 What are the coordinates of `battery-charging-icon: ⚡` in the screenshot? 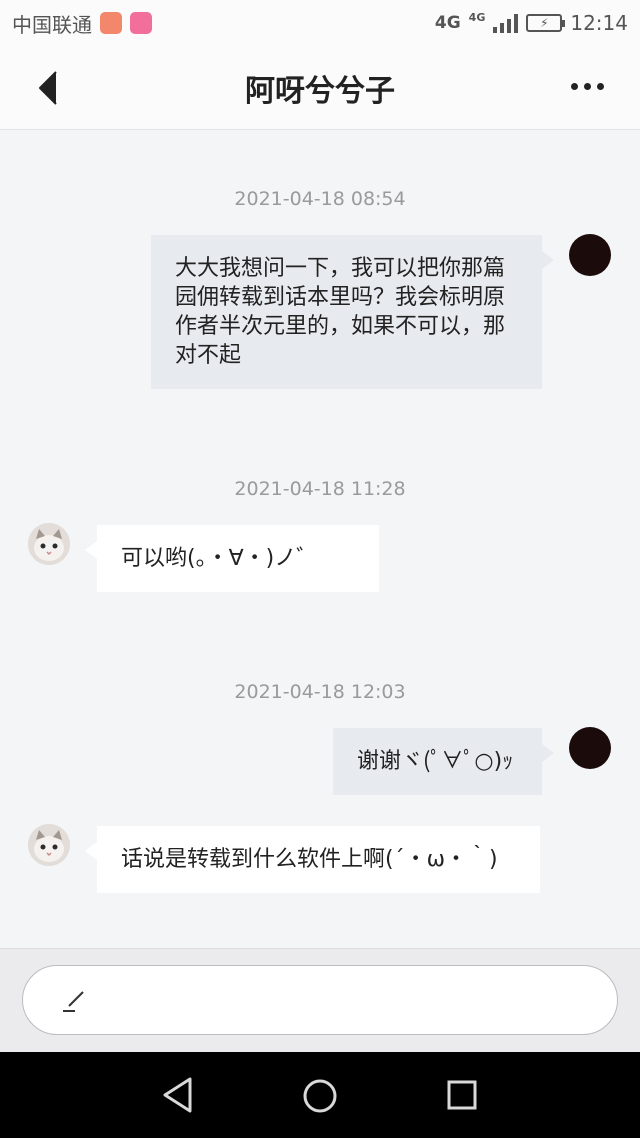 It's located at (546, 23).